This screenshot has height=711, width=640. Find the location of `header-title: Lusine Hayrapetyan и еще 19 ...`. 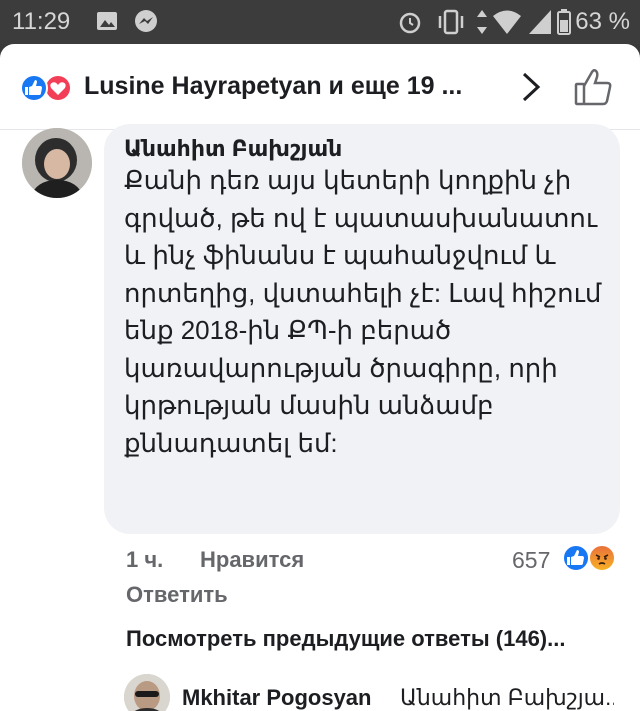

header-title: Lusine Hayrapetyan и еще 19 ... is located at coordinates (273, 86).